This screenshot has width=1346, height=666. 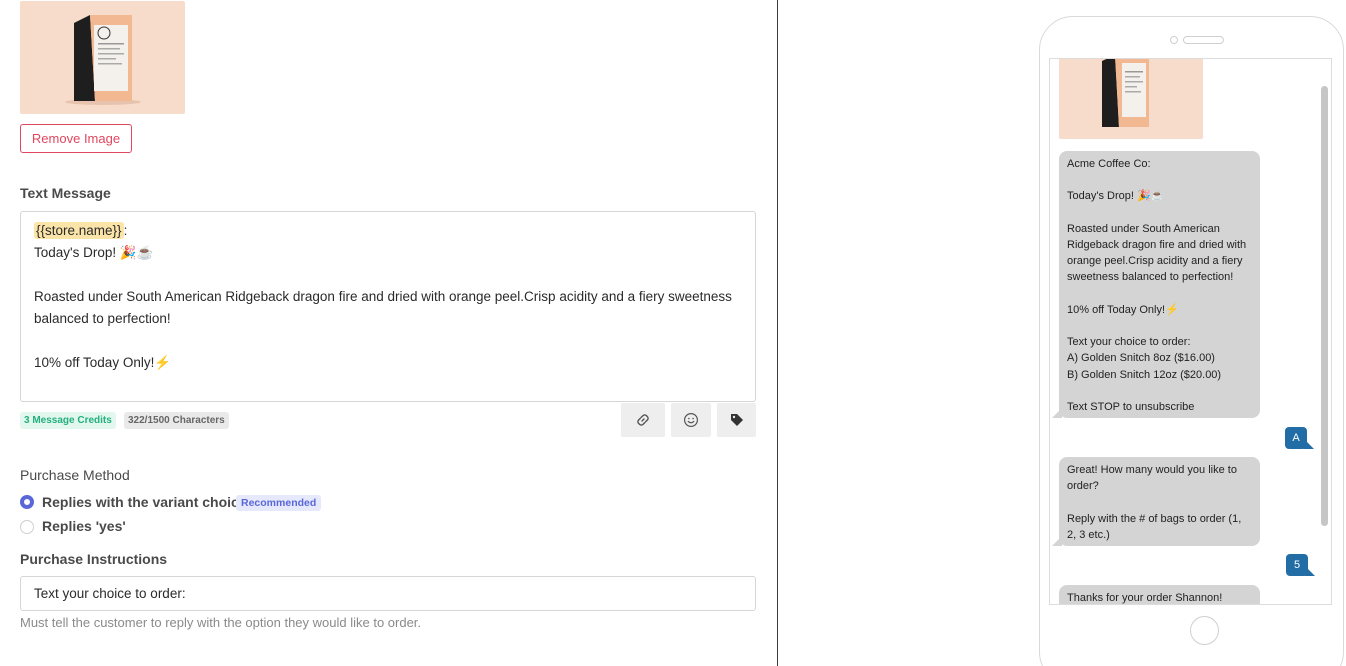 What do you see at coordinates (388, 593) in the screenshot?
I see `purchase-instructions-input` at bounding box center [388, 593].